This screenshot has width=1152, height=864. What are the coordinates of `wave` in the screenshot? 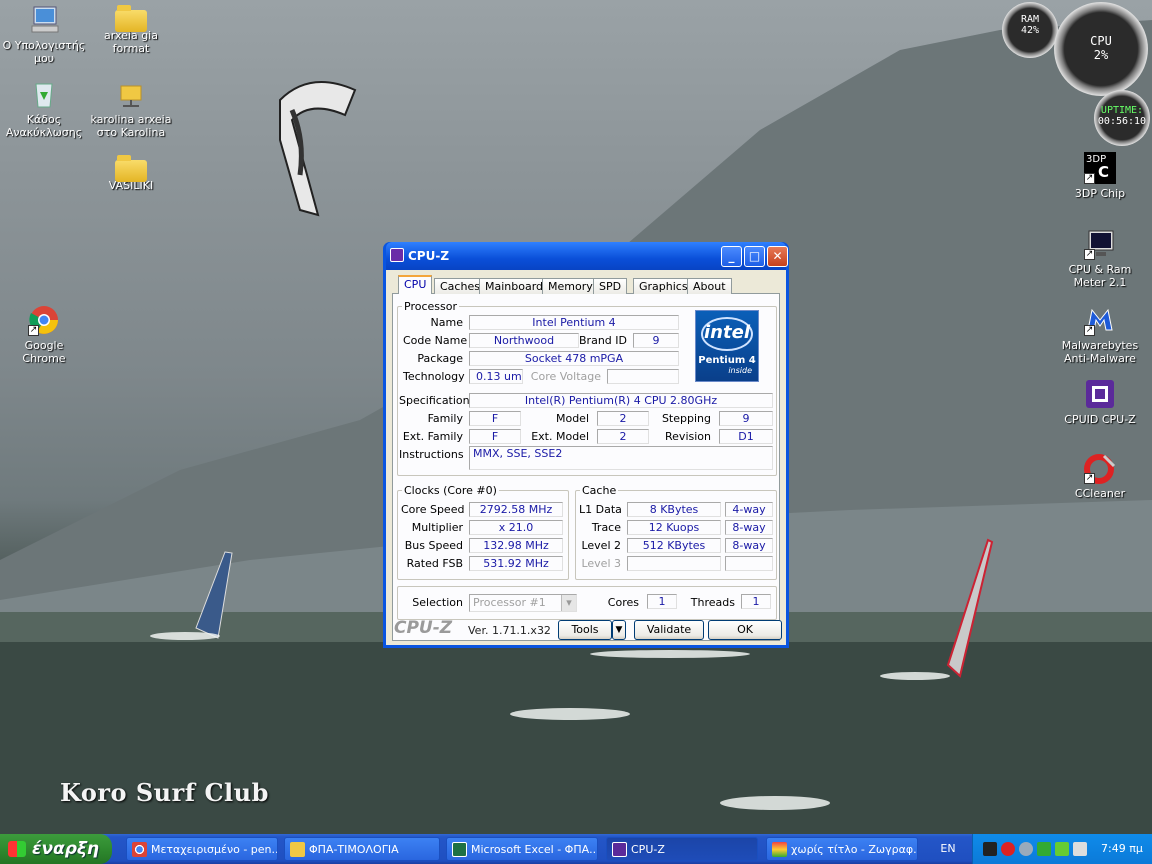 It's located at (670, 654).